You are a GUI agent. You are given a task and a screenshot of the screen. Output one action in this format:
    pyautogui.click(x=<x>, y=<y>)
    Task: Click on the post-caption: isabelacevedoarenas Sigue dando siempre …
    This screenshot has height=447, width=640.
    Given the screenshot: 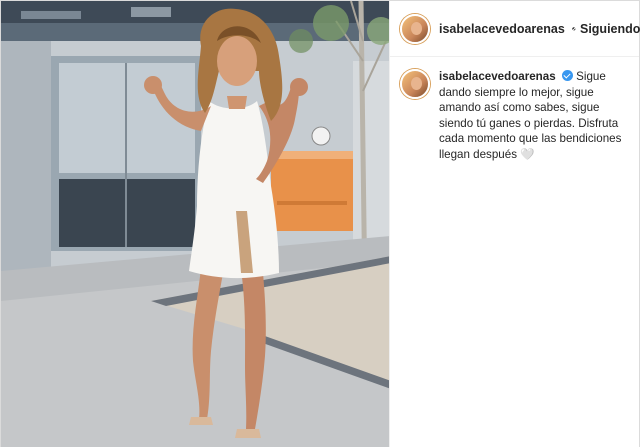 What is the action you would take?
    pyautogui.click(x=514, y=115)
    